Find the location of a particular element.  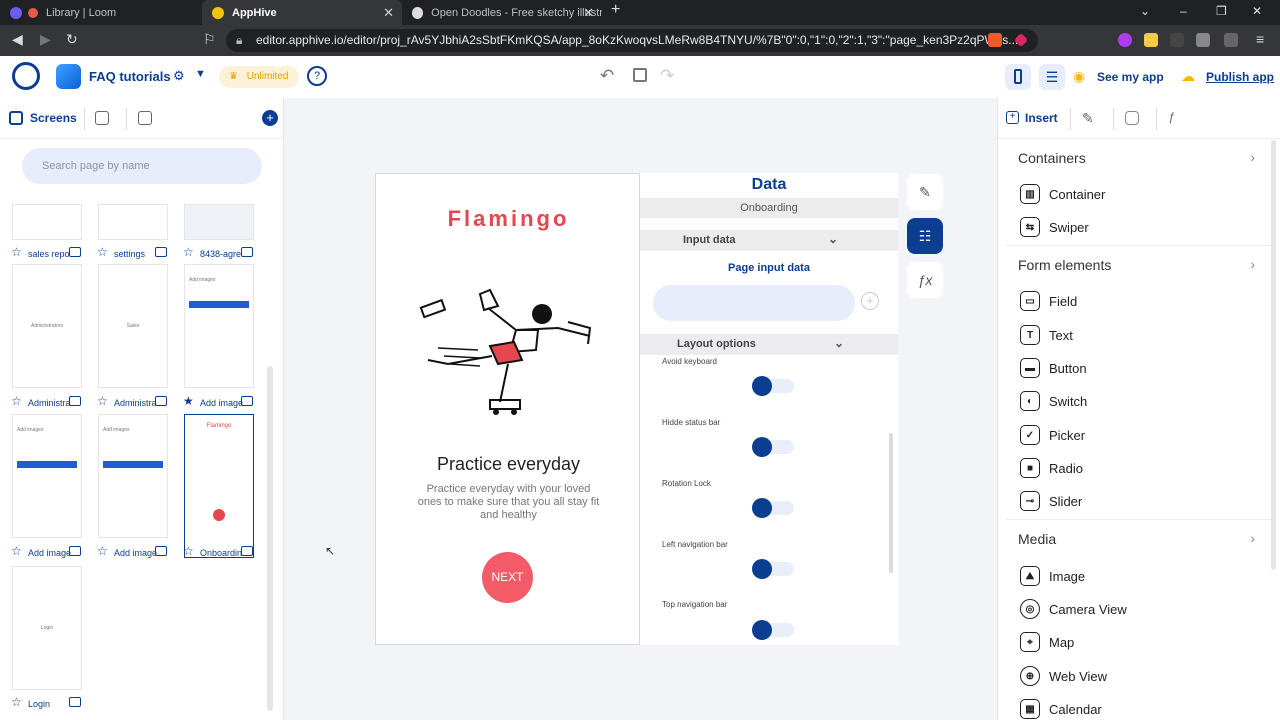

insert-tab: Insert is located at coordinates (1041, 118).